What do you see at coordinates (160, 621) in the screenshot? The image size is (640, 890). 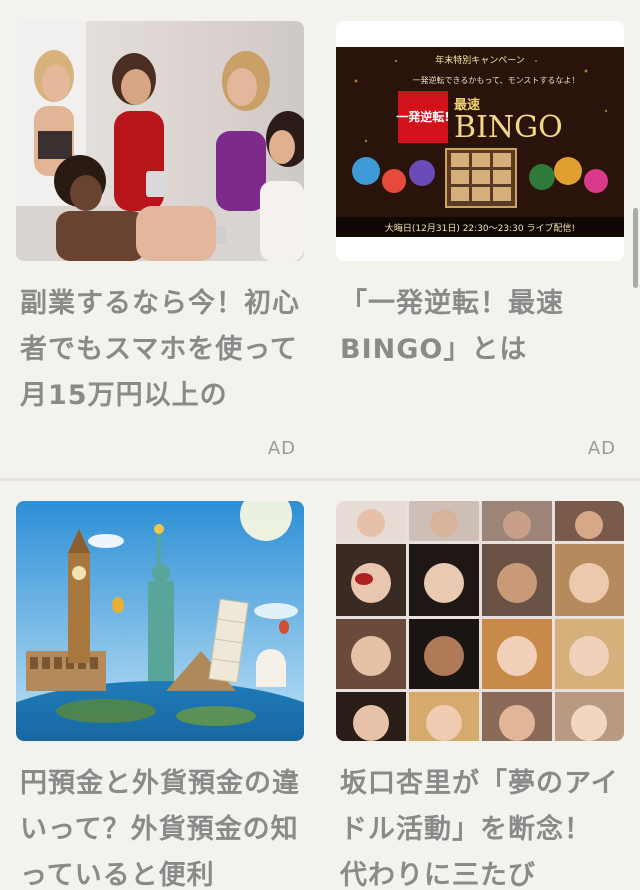 I see `card-thumbnail-landmarks` at bounding box center [160, 621].